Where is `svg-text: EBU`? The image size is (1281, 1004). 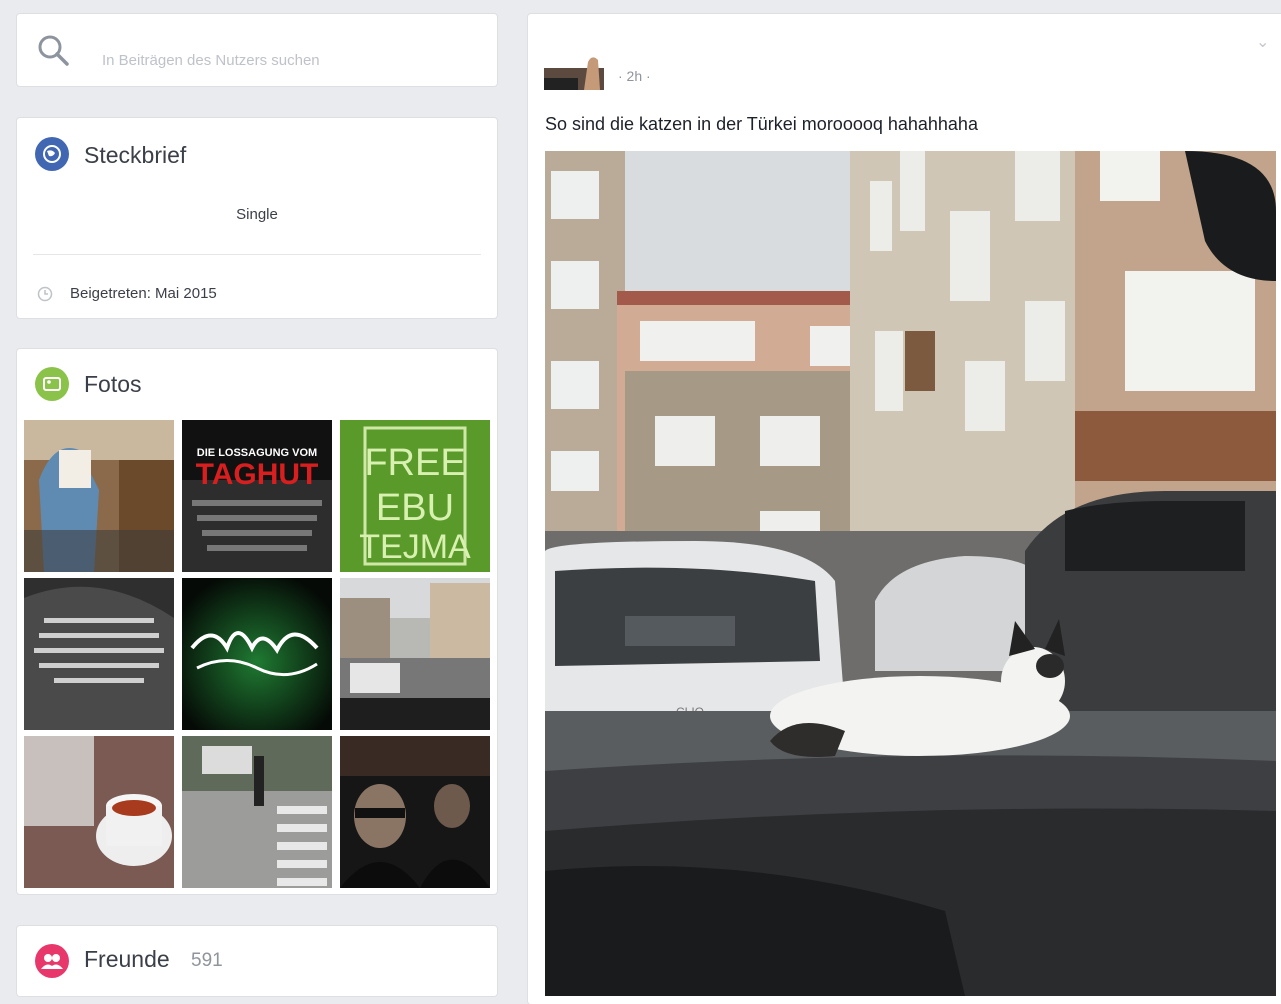 svg-text: EBU is located at coordinates (415, 508).